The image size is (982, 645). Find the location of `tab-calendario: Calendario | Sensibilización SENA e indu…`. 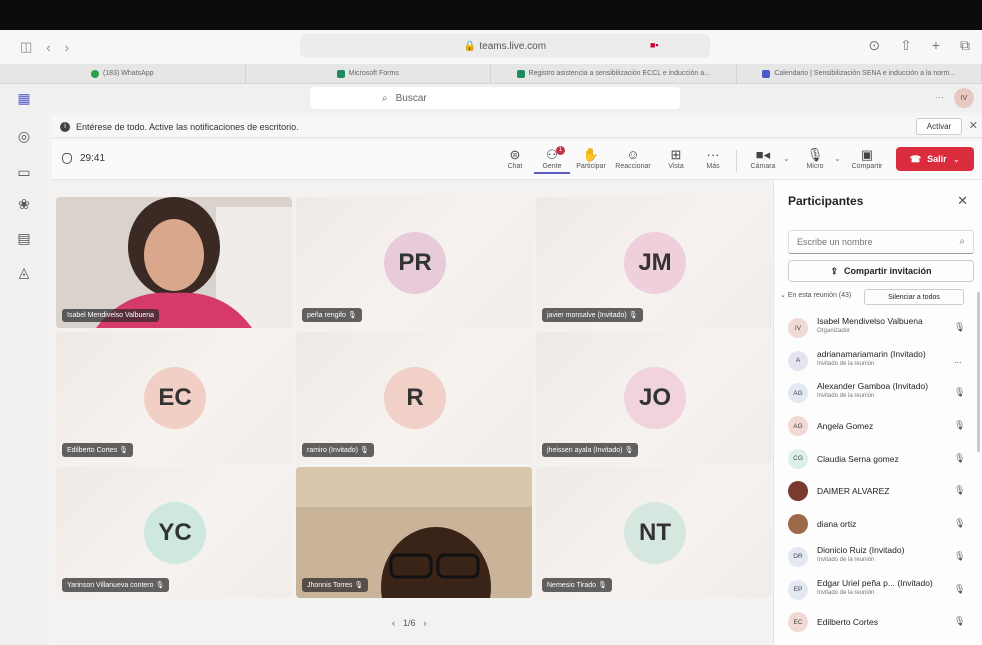

tab-calendario: Calendario | Sensibilización SENA e indu… is located at coordinates (859, 73).